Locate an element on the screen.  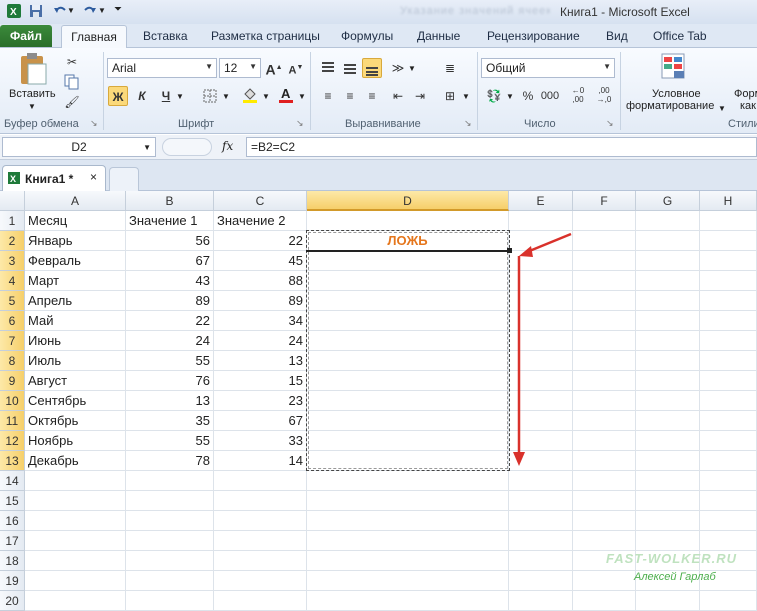
cell-d4 is located at coordinates (408, 281).